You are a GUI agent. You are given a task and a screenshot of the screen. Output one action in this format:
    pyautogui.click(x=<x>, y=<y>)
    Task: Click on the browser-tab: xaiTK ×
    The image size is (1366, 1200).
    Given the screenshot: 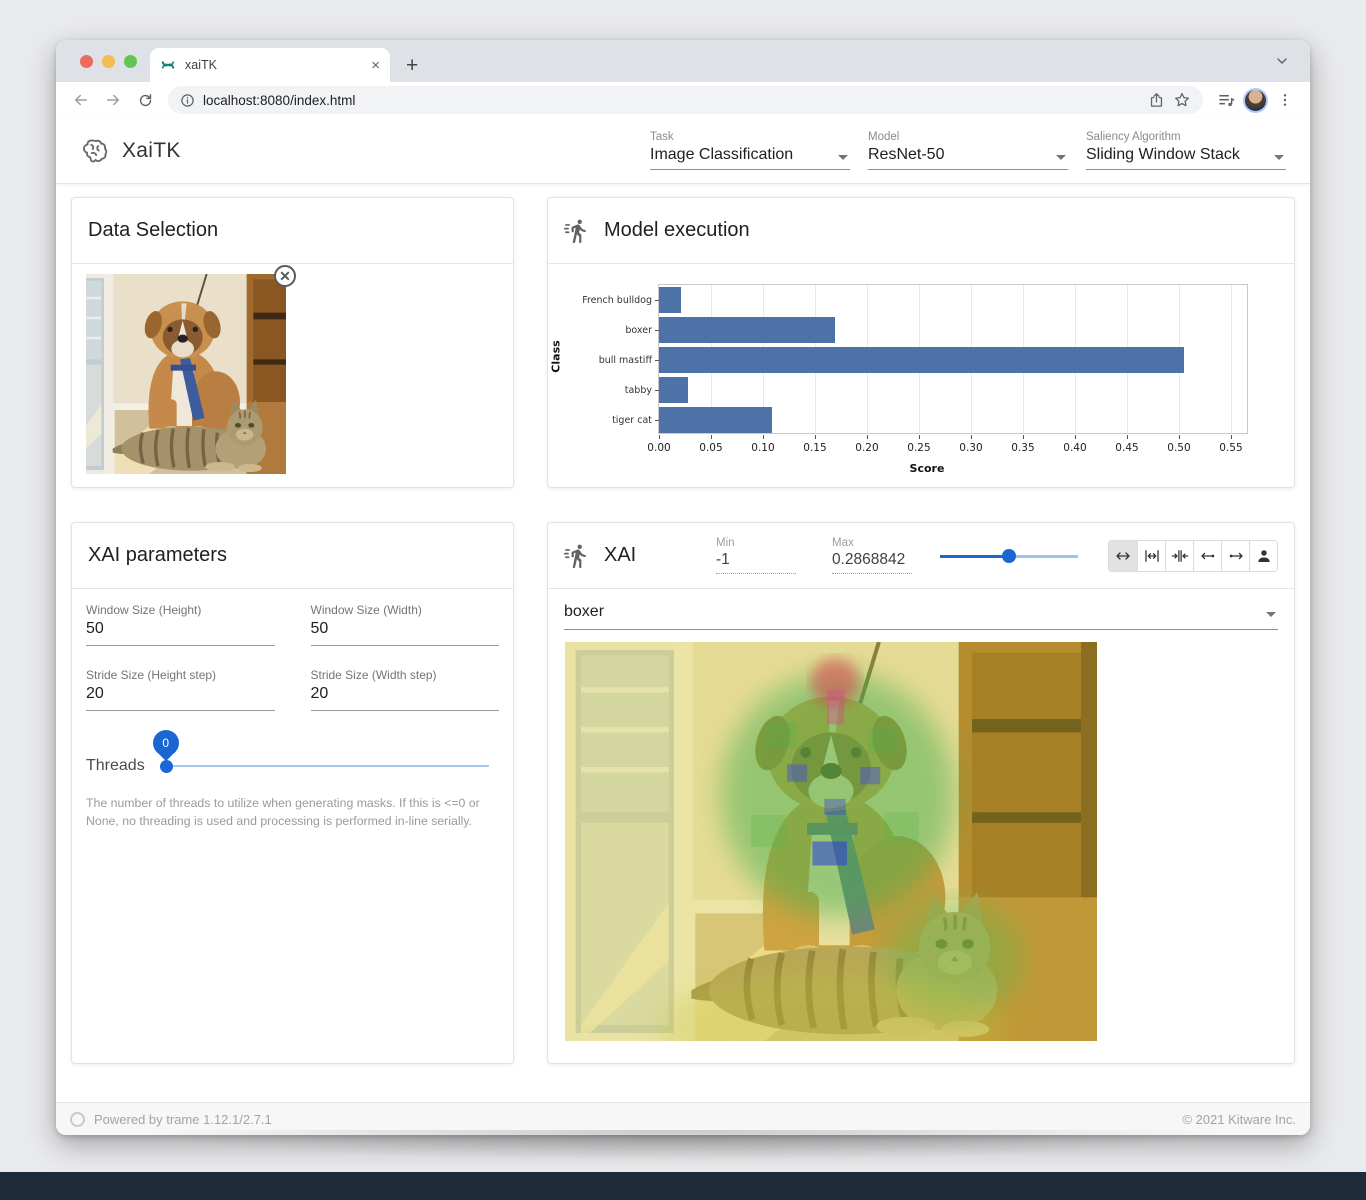 What is the action you would take?
    pyautogui.click(x=270, y=65)
    